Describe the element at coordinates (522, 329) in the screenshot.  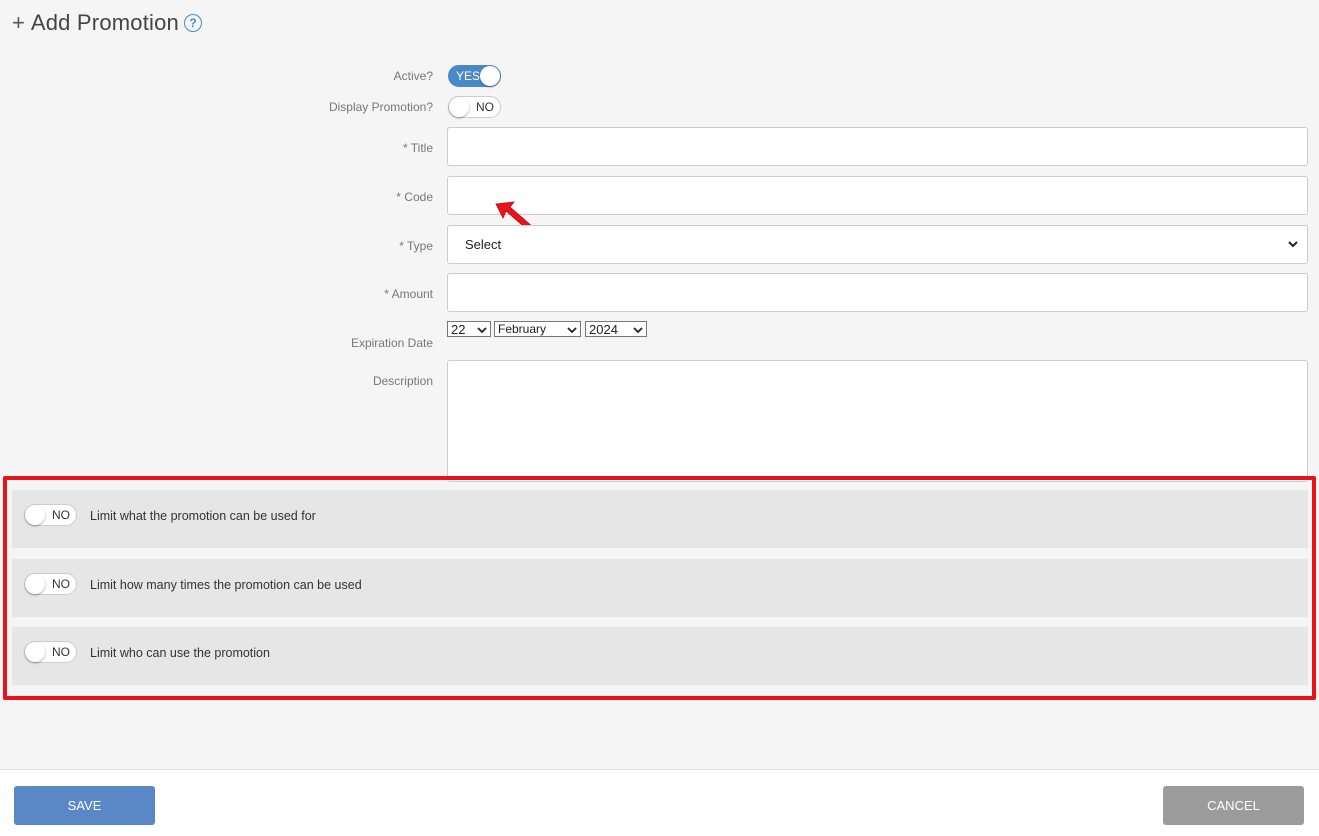
I see `expiration-month-value: February` at that location.